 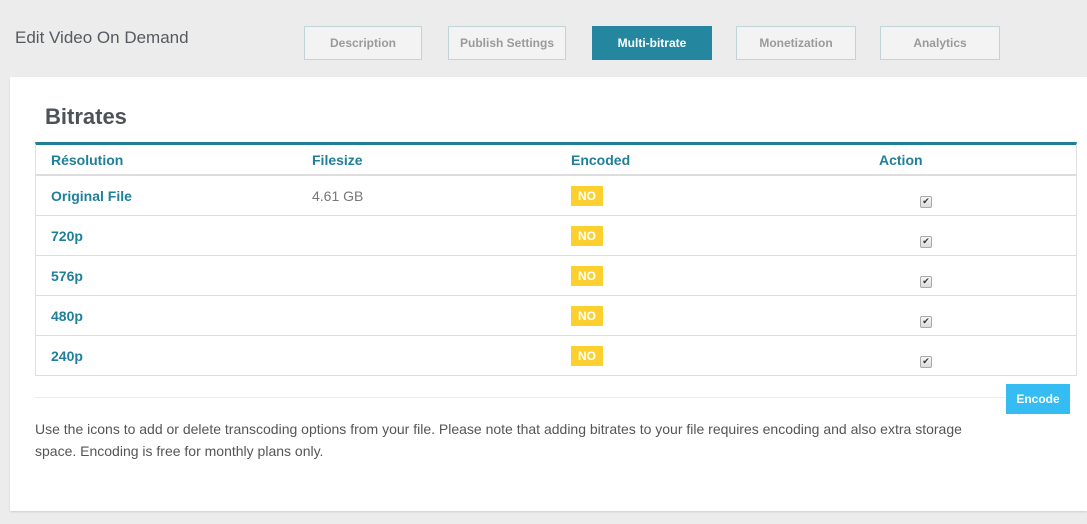 I want to click on resolution-cell: Original File, so click(x=91, y=195).